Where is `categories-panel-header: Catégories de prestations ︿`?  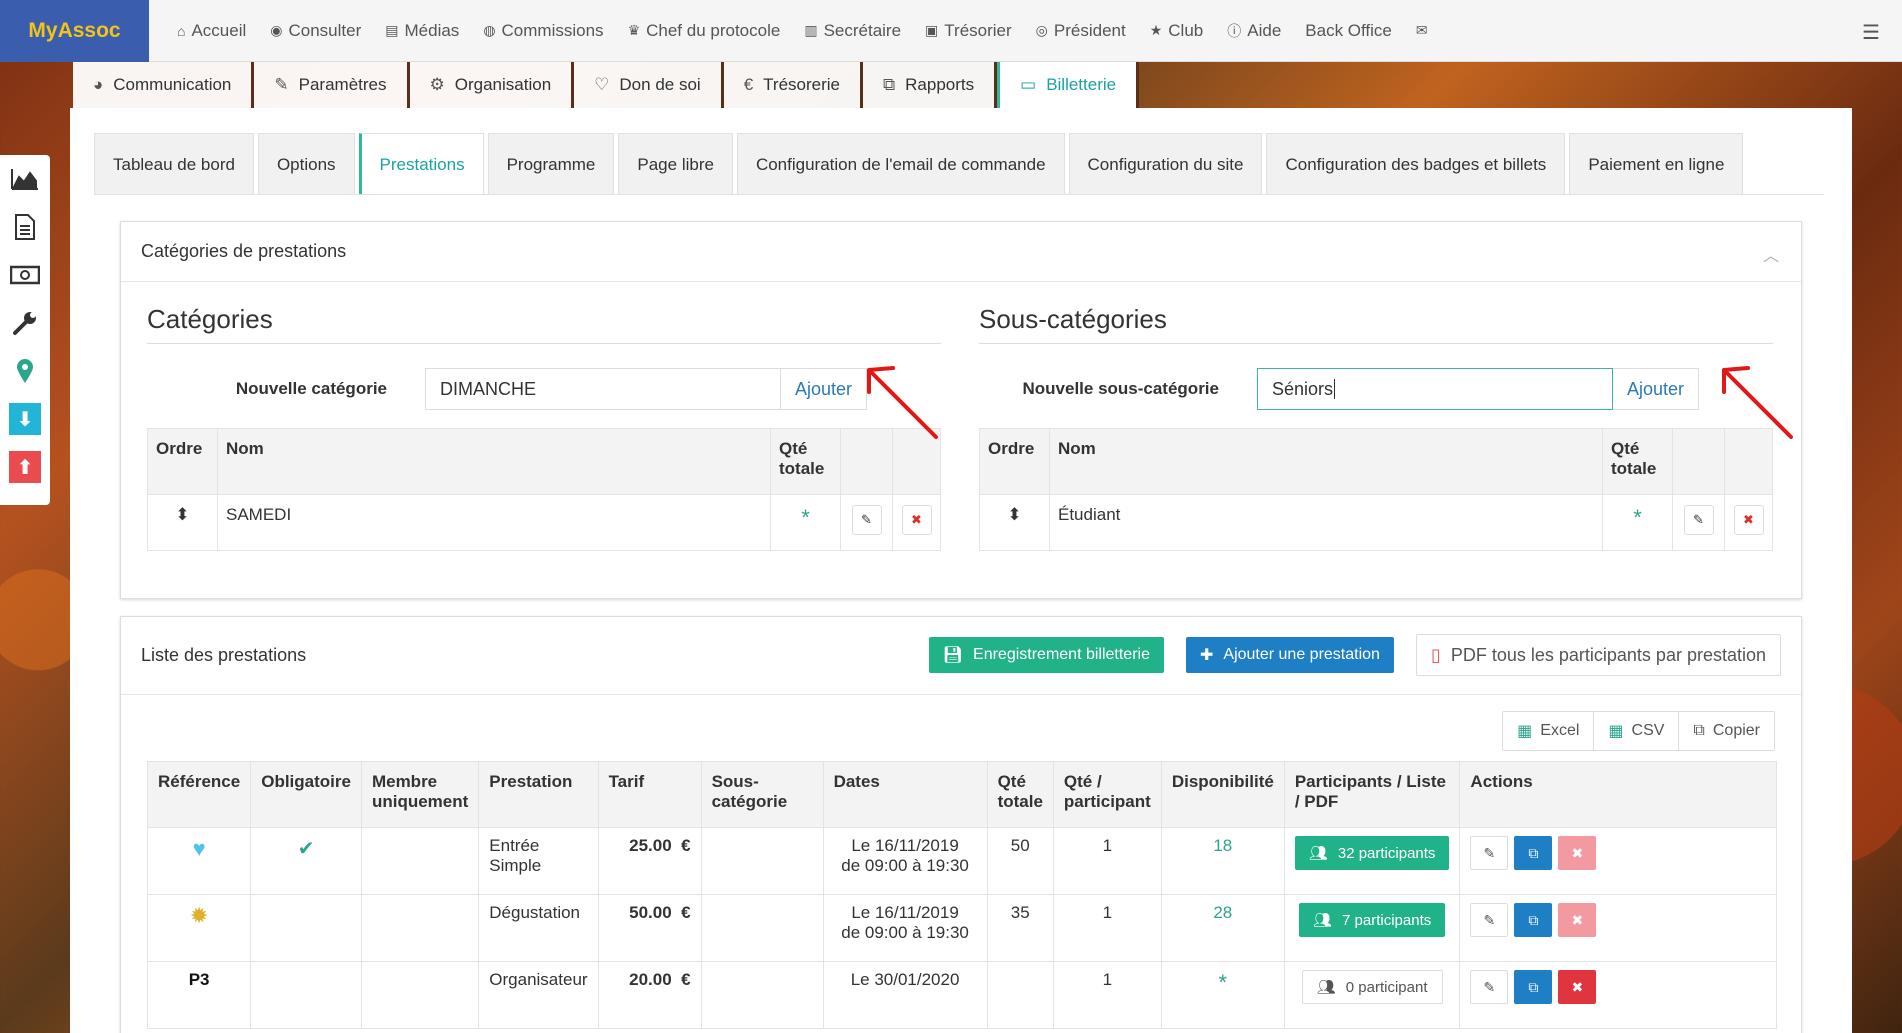
categories-panel-header: Catégories de prestations ︿ is located at coordinates (961, 252).